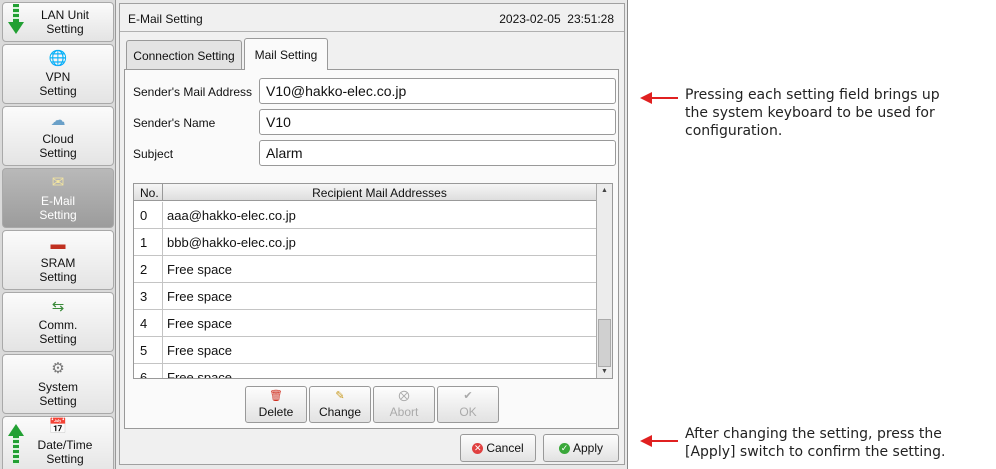 The height and width of the screenshot is (469, 996). I want to click on sidebar-item-label: E-Mail Setting, so click(58, 207).